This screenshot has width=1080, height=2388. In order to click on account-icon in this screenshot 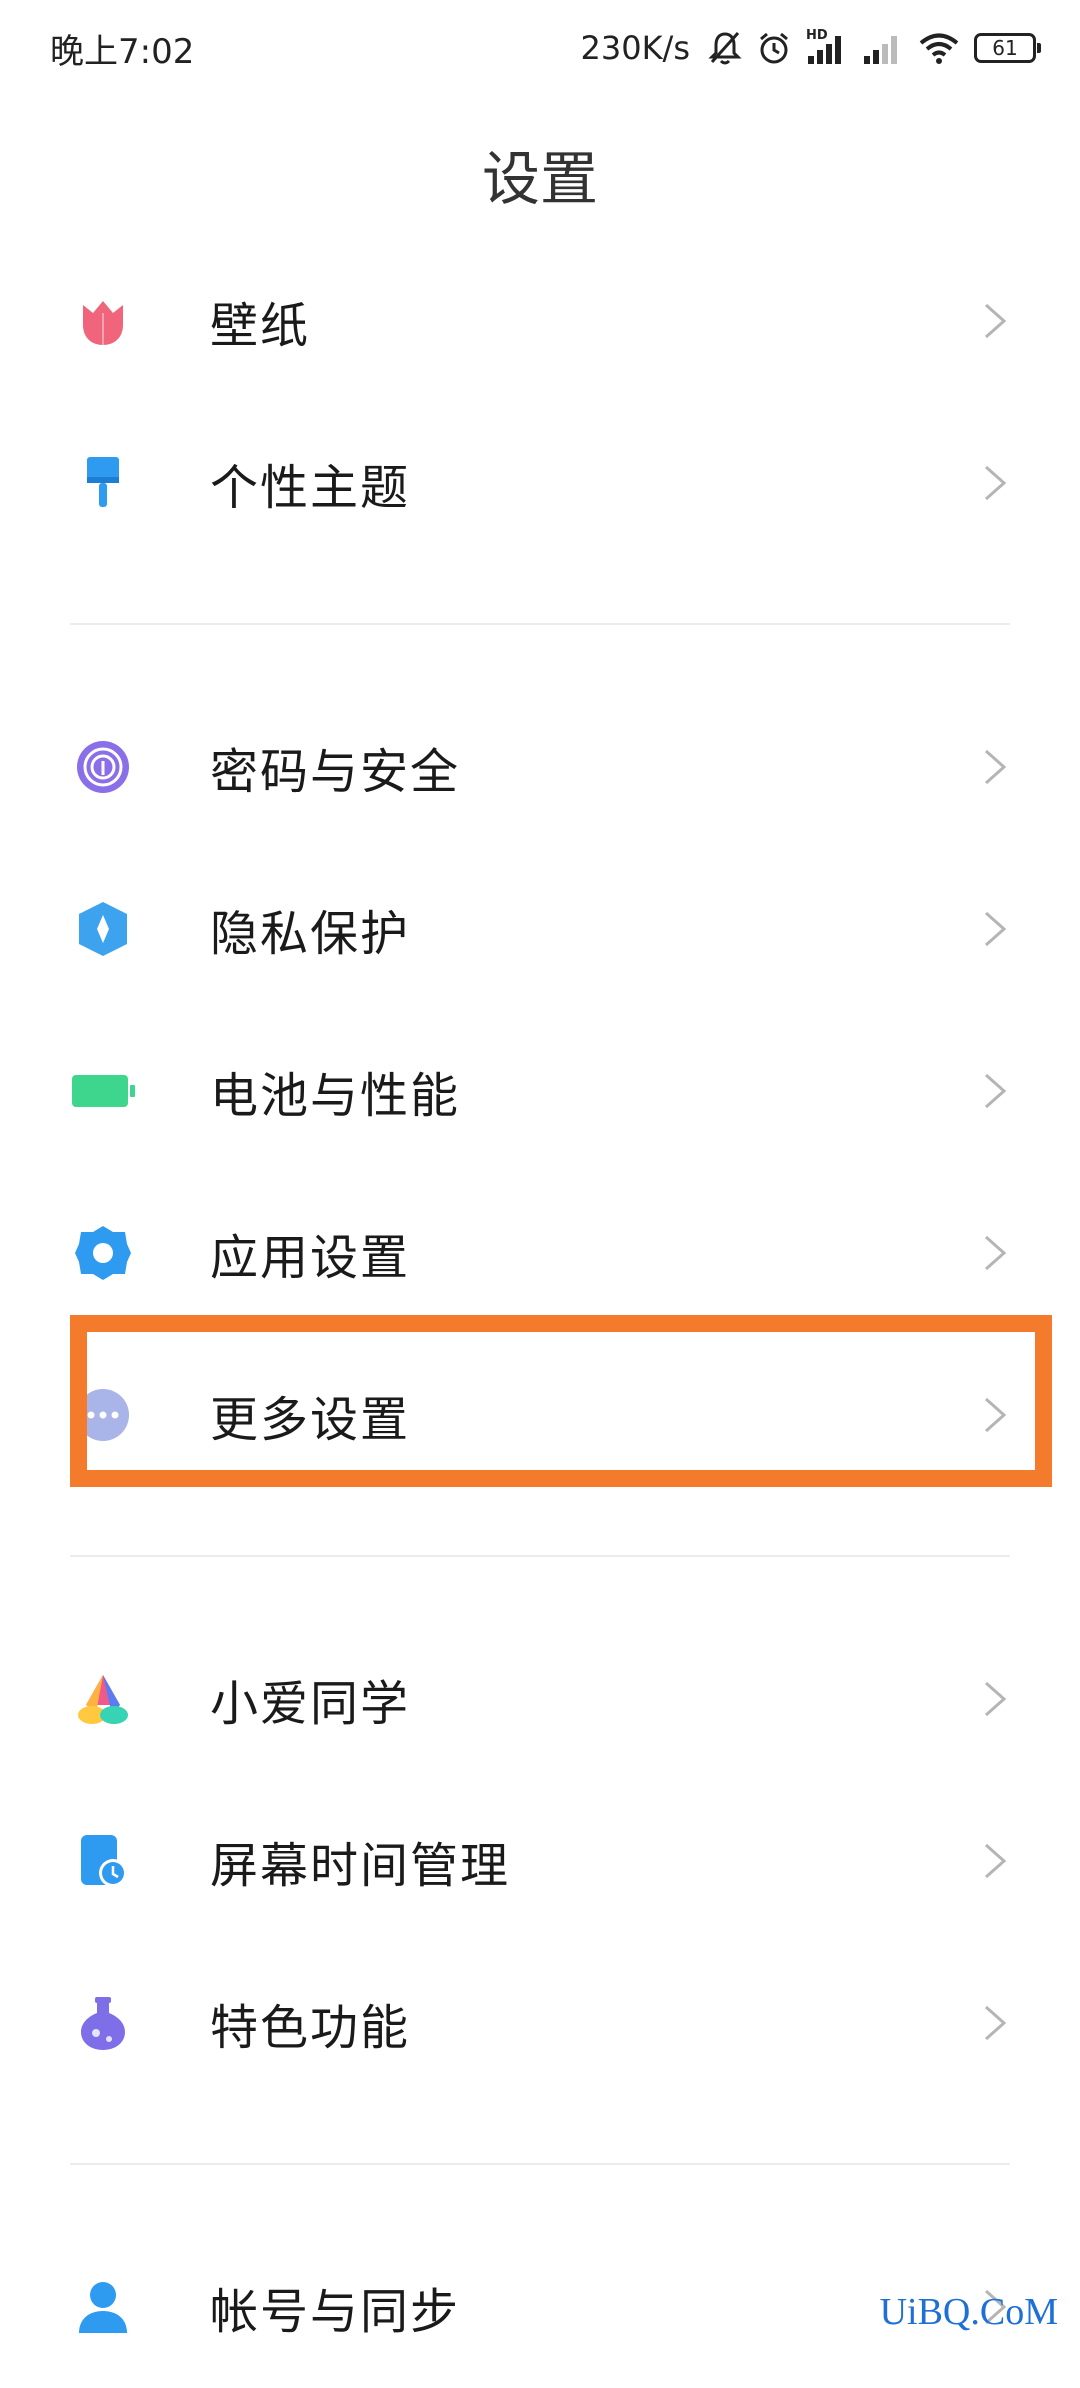, I will do `click(103, 2307)`.